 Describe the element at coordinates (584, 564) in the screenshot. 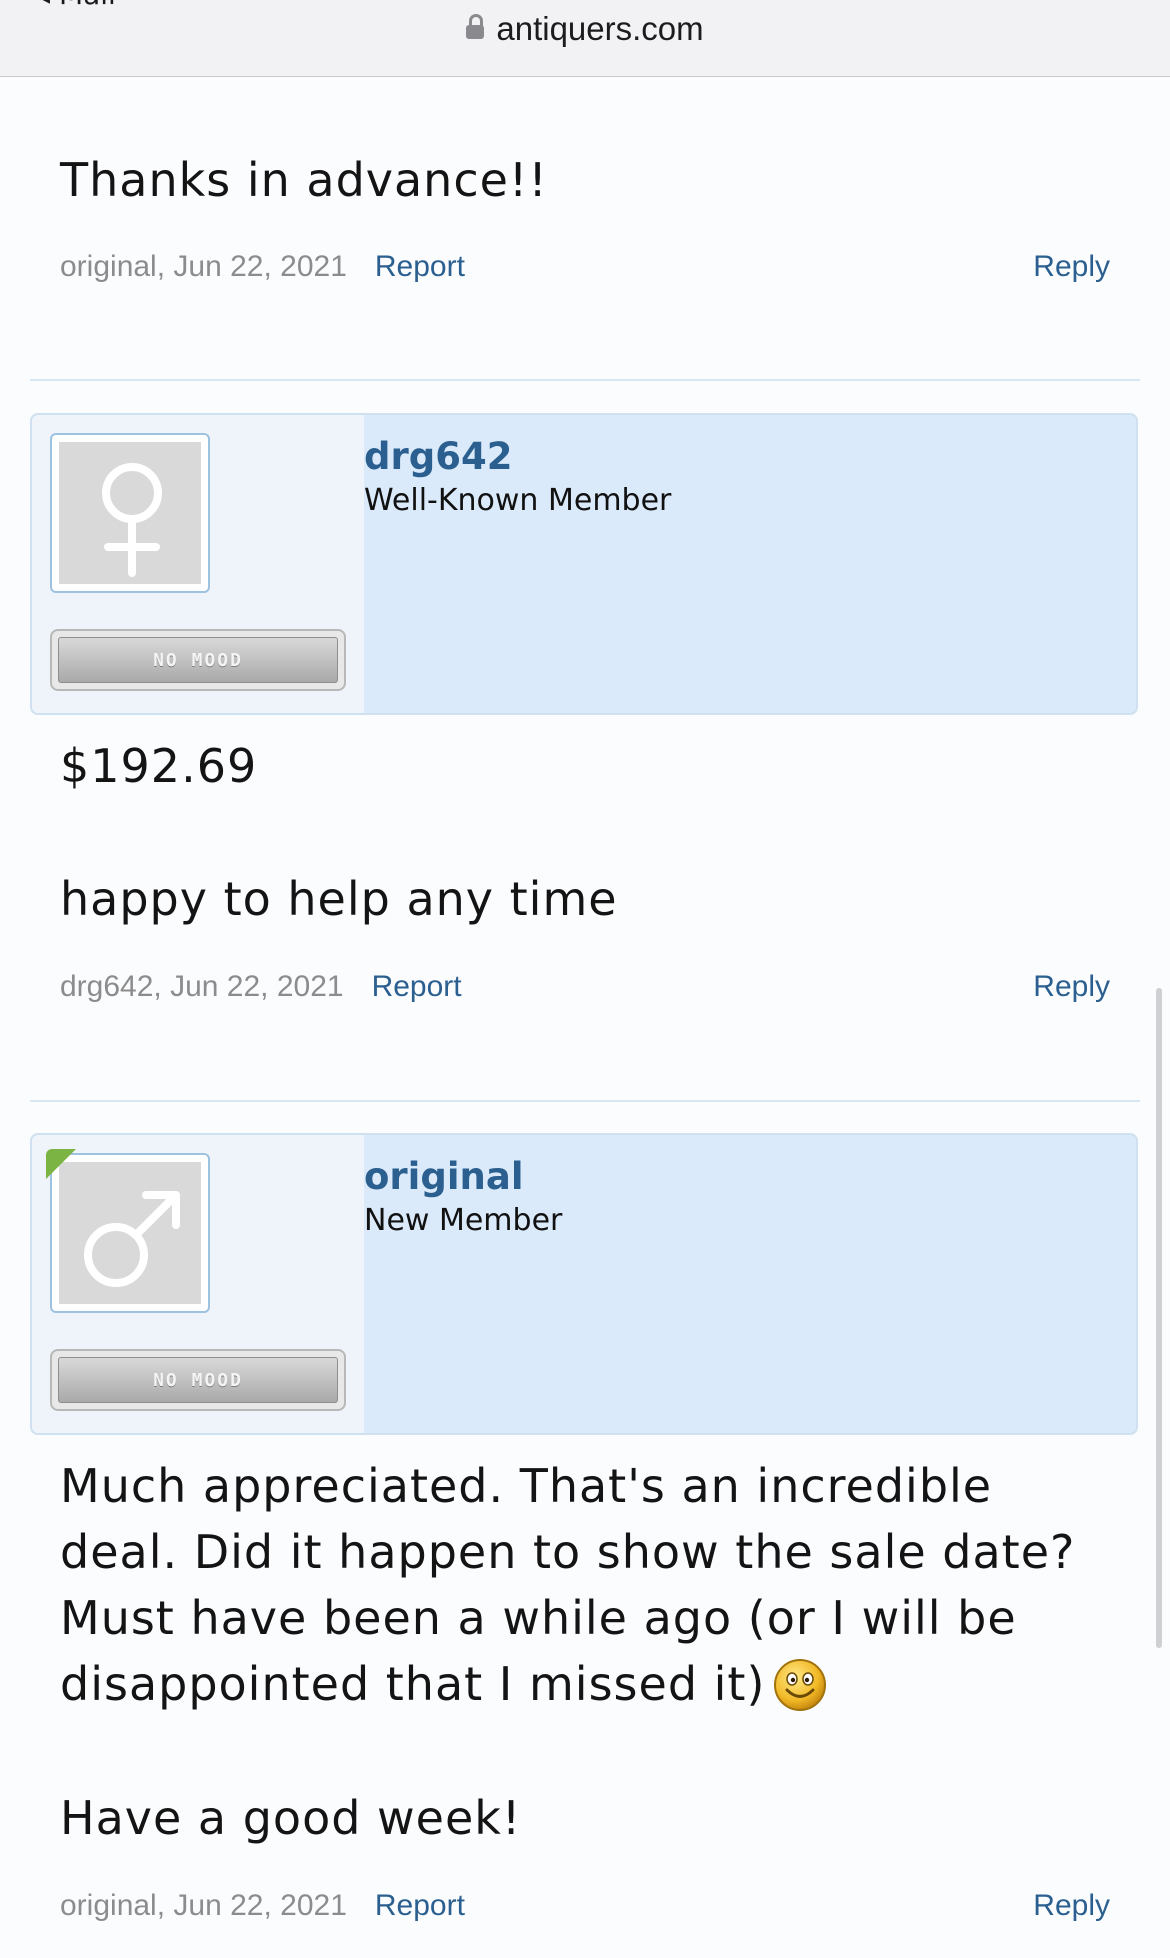

I see `user-info-box: NO MOOD drg642 Well-Known Member` at that location.